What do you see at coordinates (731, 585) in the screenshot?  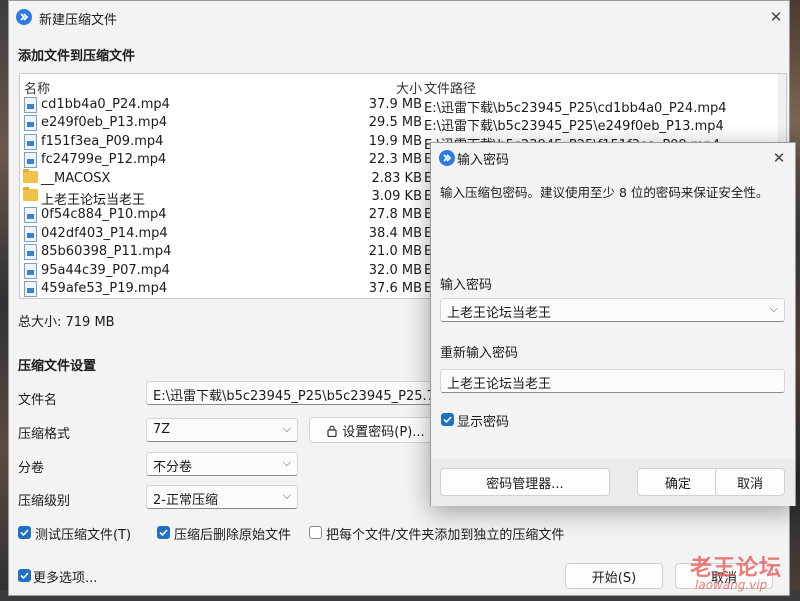 I see `watermark-url: laowang.vip` at bounding box center [731, 585].